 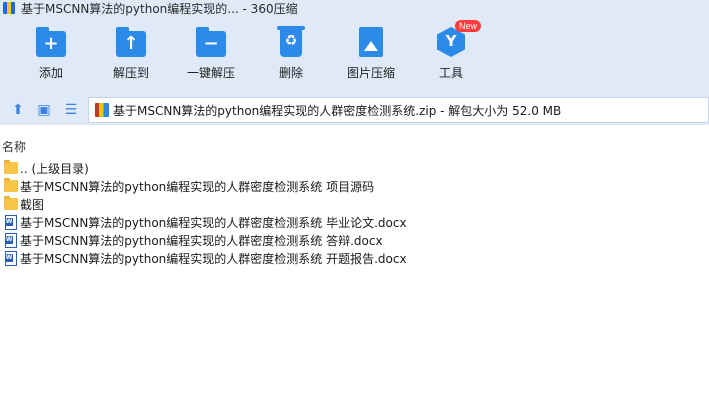 I want to click on title-bar: 基于MSCNN算法的python编程实现的... - 360压缩, so click(x=354, y=8).